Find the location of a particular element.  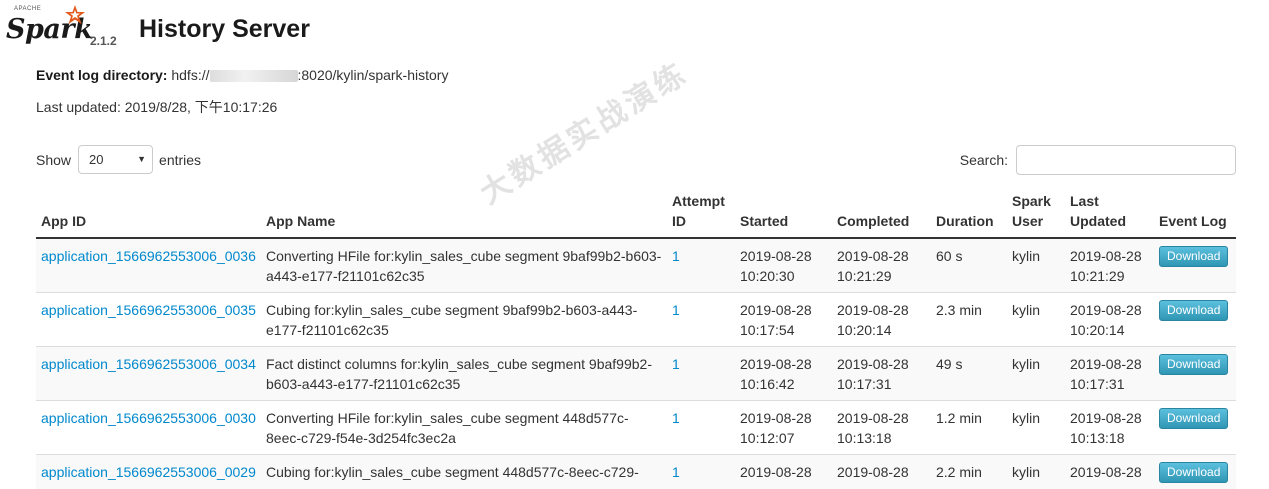

event-log-label: Event log directory: is located at coordinates (101, 75).